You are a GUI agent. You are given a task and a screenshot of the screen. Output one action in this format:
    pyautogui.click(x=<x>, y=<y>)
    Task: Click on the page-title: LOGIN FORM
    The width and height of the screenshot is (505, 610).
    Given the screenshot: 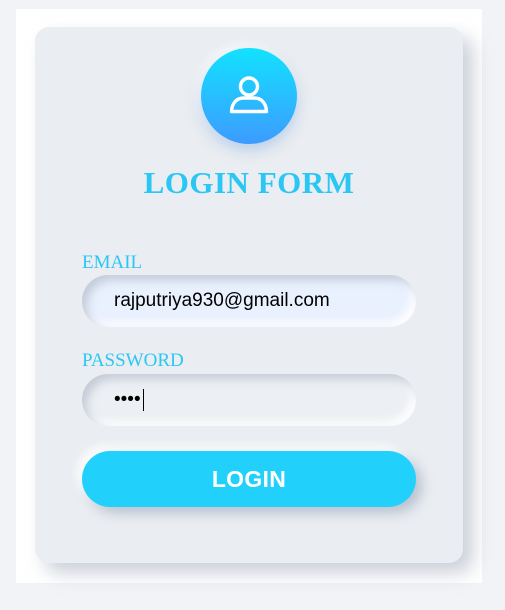 What is the action you would take?
    pyautogui.click(x=249, y=182)
    